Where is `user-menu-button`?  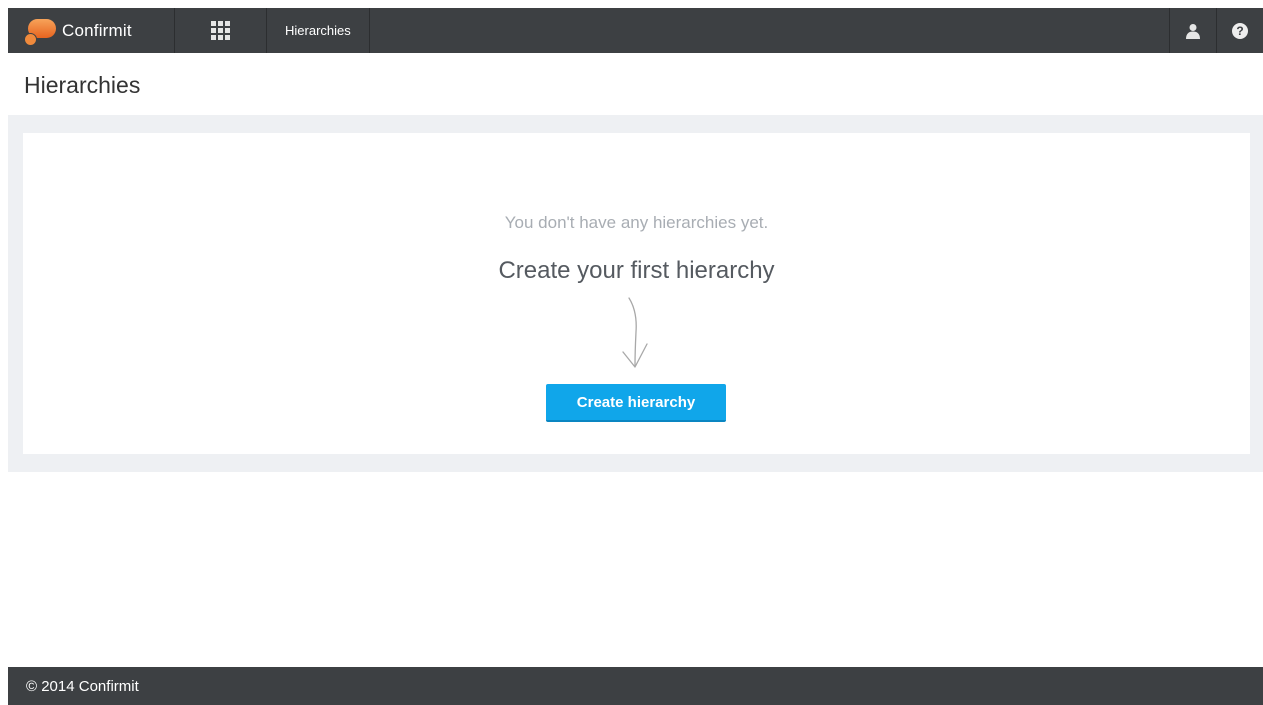
user-menu-button is located at coordinates (1192, 30).